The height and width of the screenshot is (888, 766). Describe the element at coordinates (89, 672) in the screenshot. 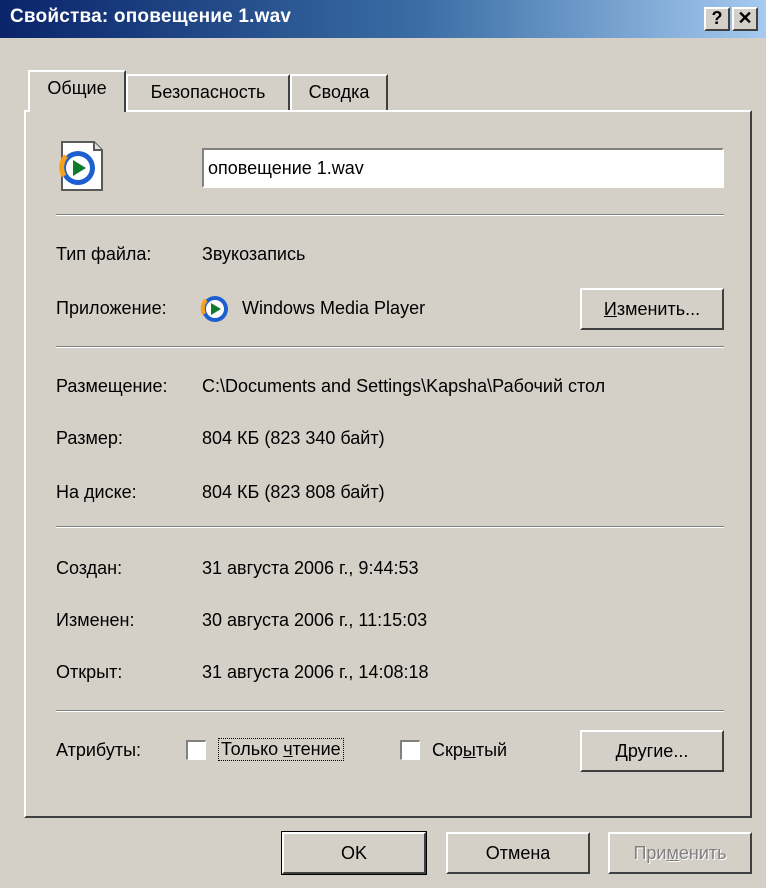

I see `opened-label: Открыт:` at that location.